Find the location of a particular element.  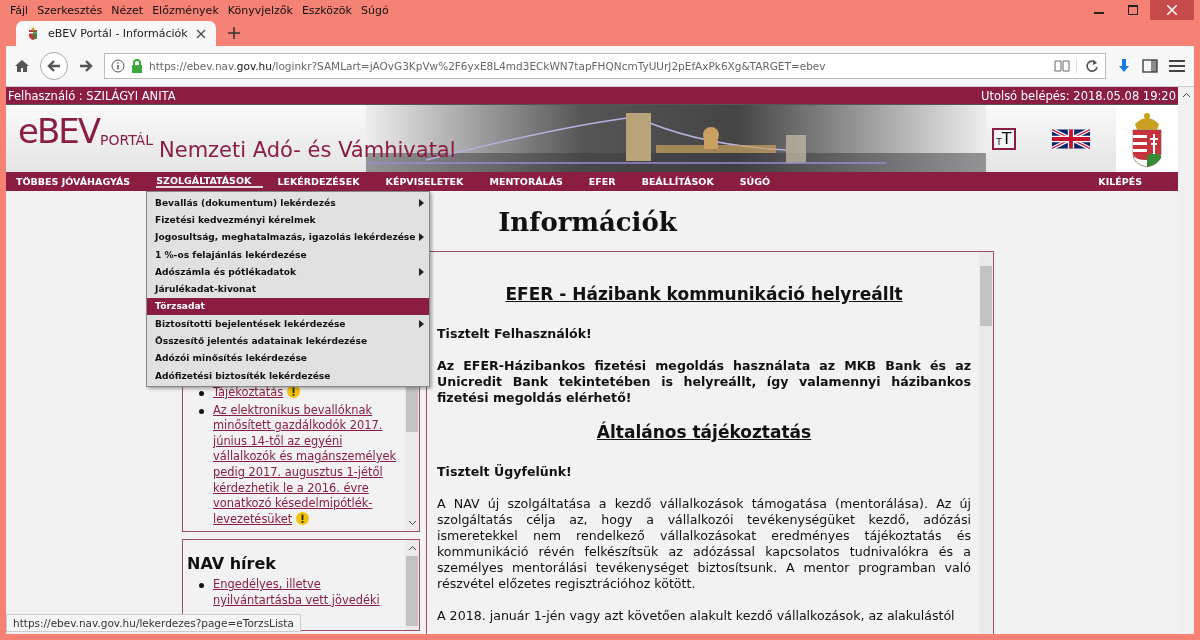

info-icon is located at coordinates (118, 66).